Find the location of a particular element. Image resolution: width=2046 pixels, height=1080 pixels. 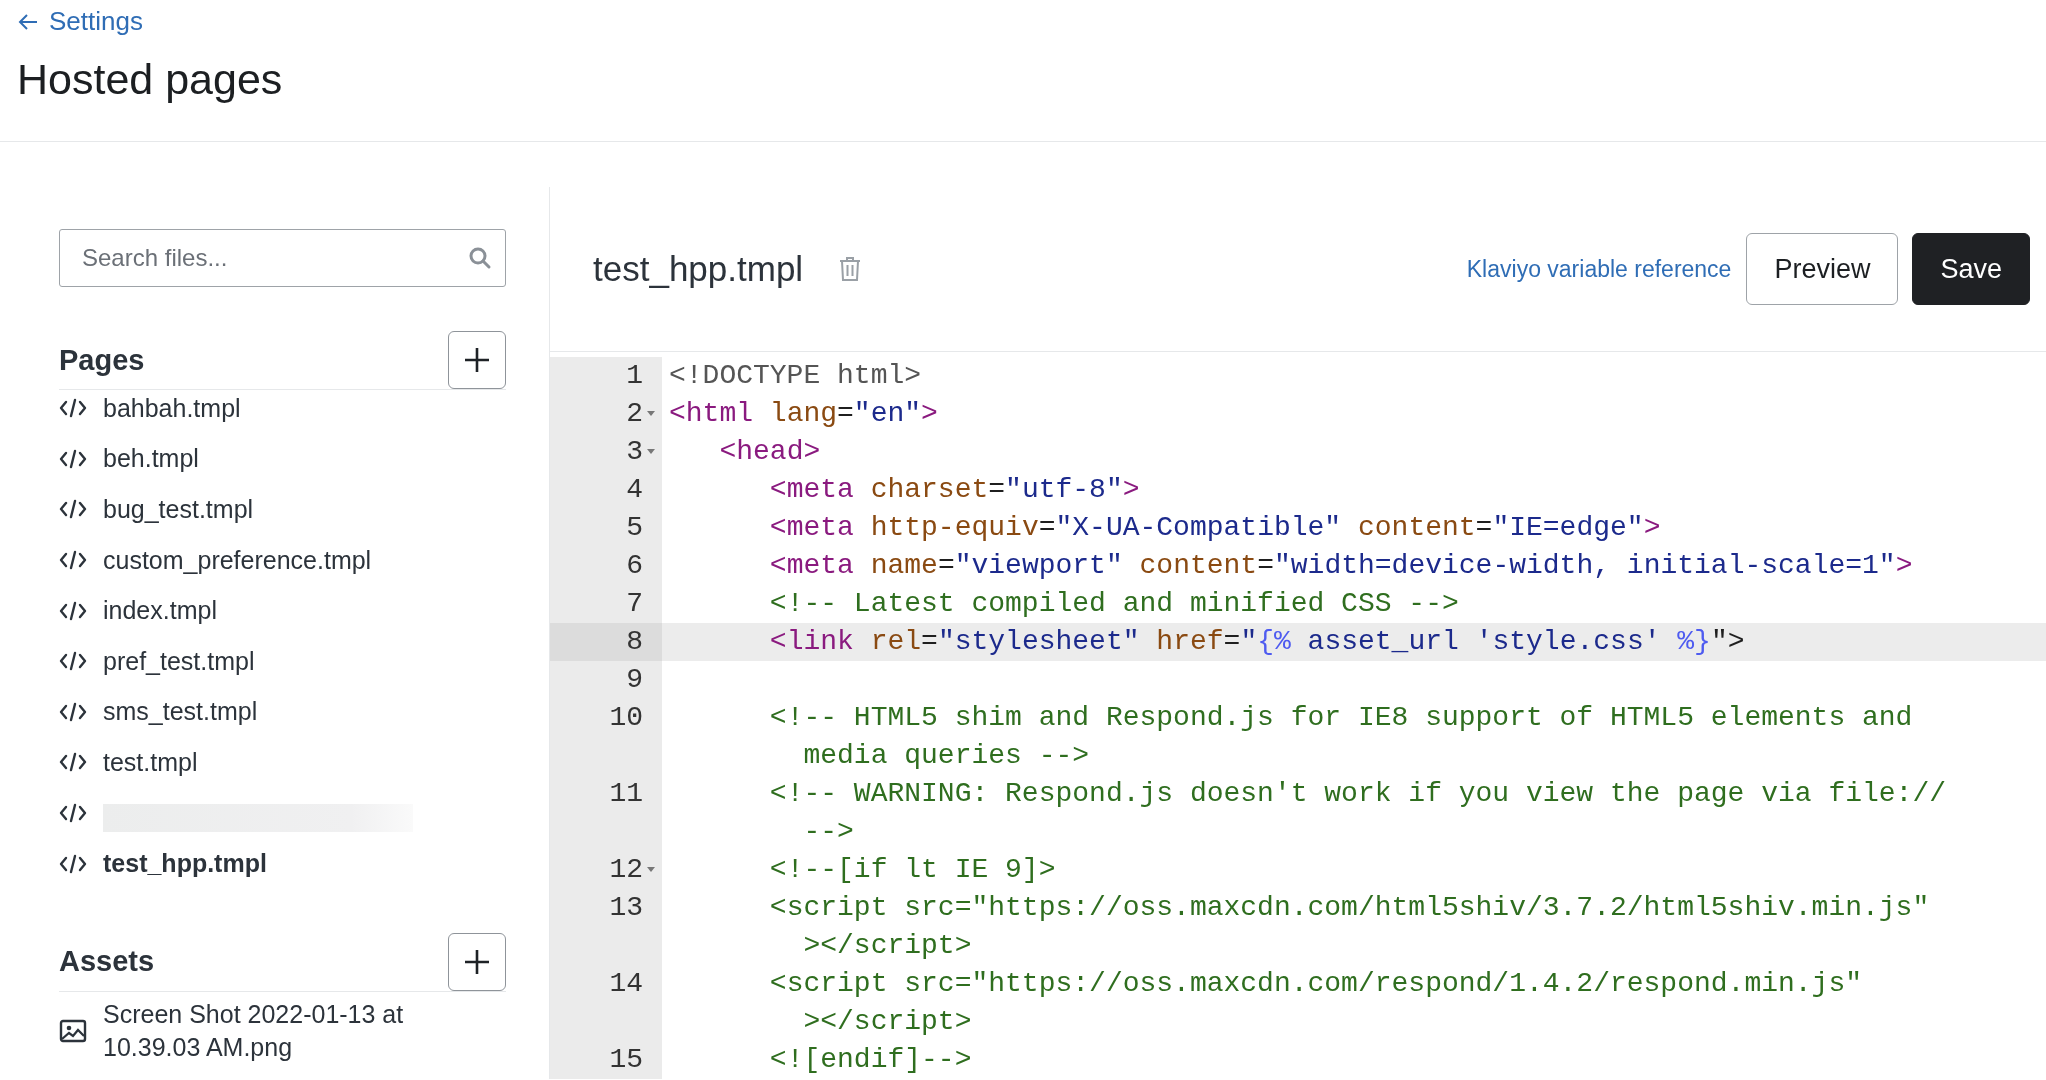

line-number: 9 is located at coordinates (634, 680).